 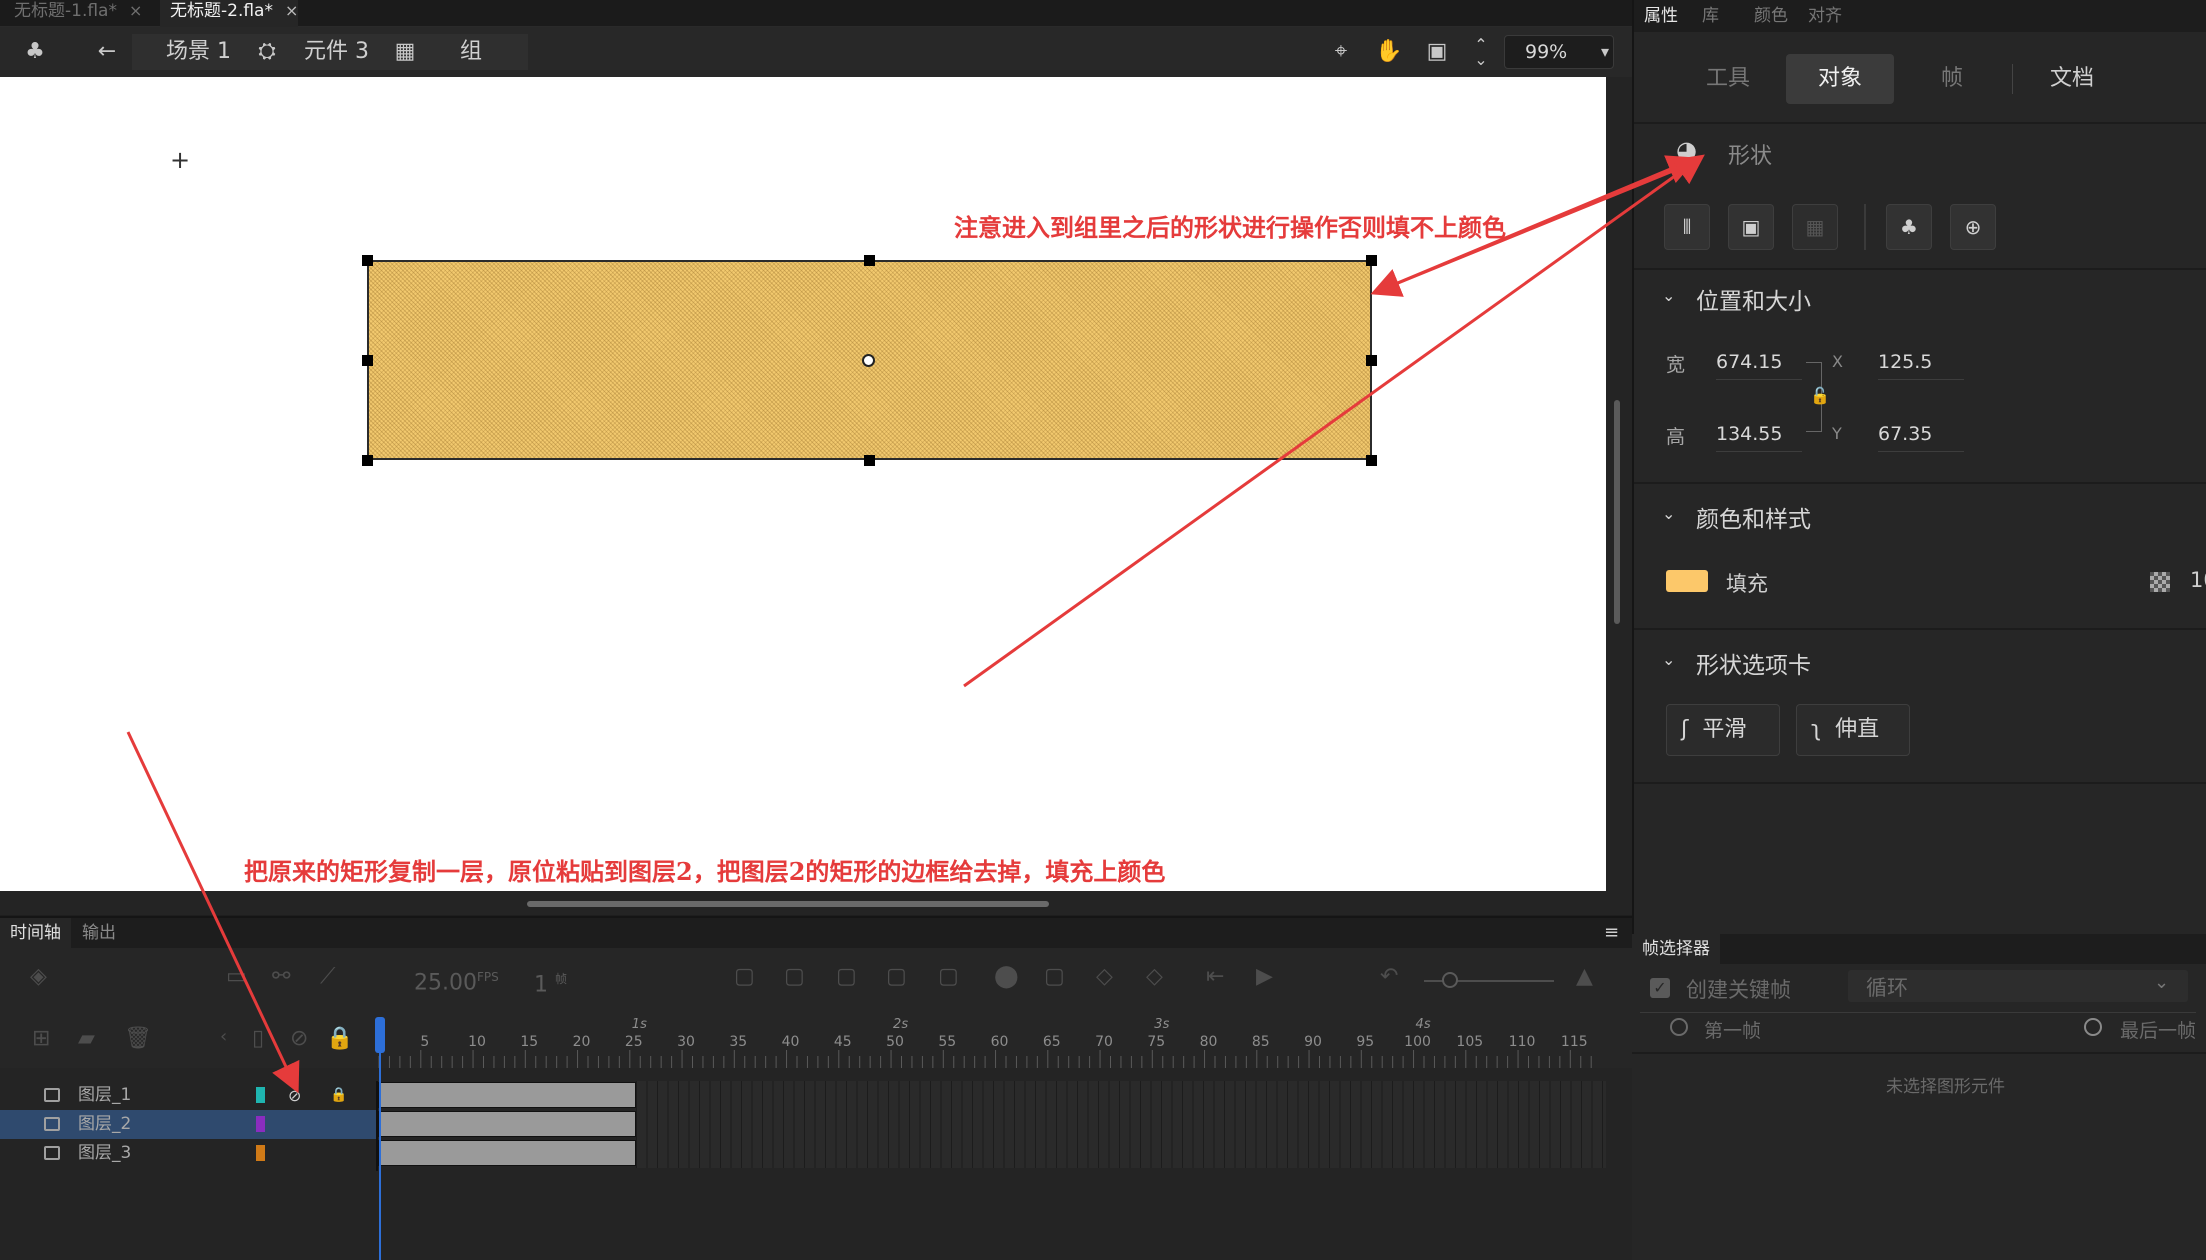 What do you see at coordinates (1536, 224) in the screenshot?
I see `arrow-to-shape-label` at bounding box center [1536, 224].